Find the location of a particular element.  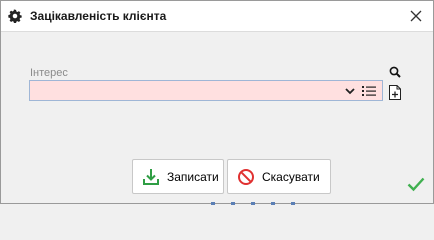

add-document-icon is located at coordinates (395, 92).